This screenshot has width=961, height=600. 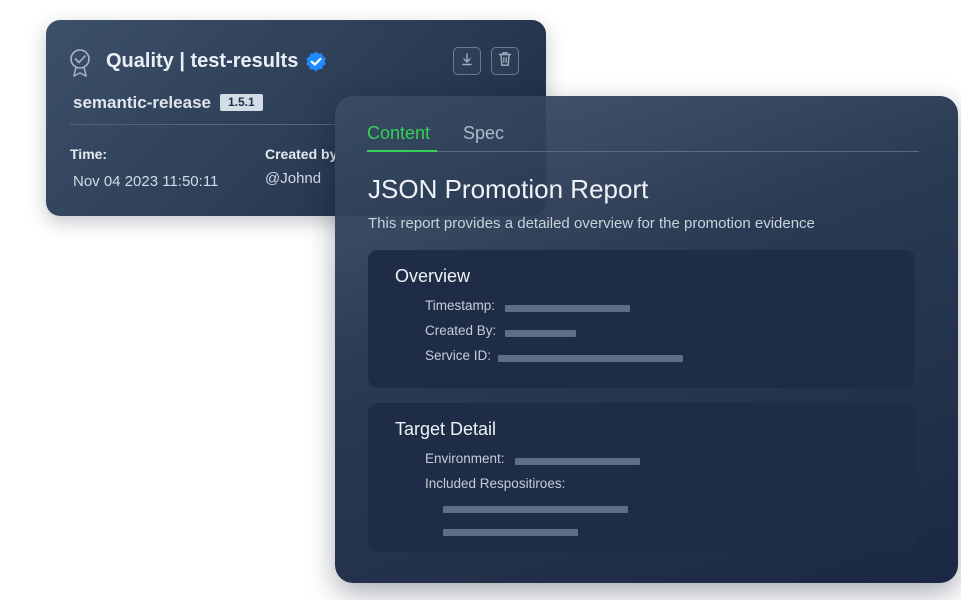 I want to click on service-id-label: Service ID:, so click(x=458, y=355).